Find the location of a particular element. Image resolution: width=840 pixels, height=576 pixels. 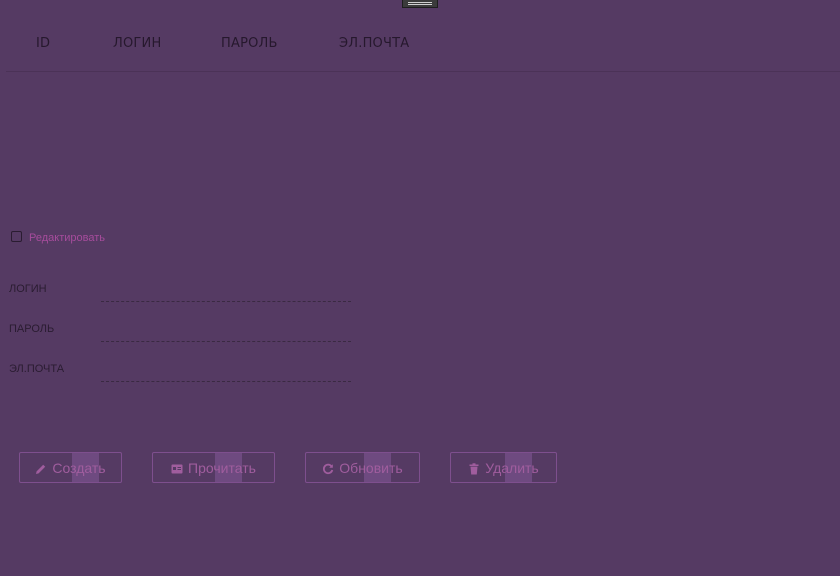

refresh-icon is located at coordinates (328, 468).